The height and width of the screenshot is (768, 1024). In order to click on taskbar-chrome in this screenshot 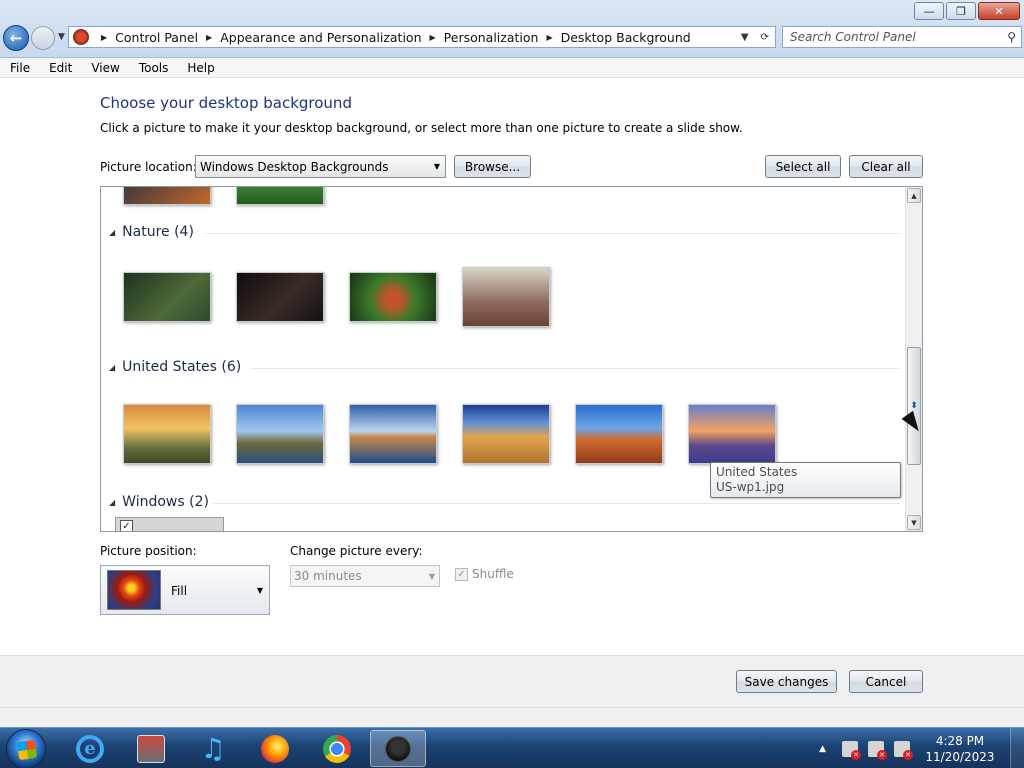, I will do `click(337, 748)`.